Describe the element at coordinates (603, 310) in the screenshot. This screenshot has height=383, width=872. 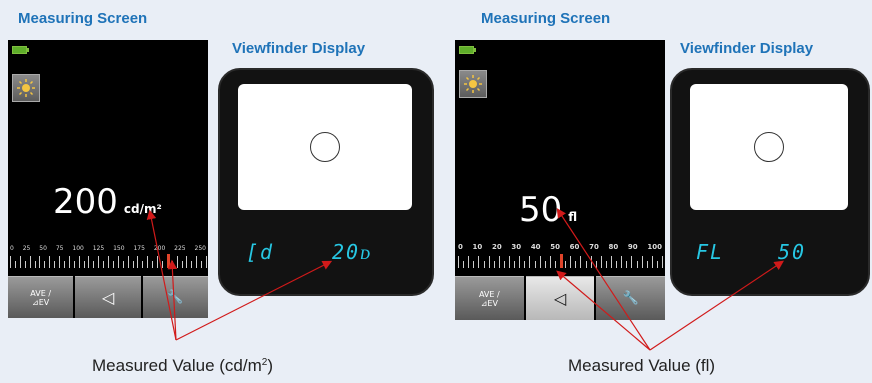
I see `arrow-right-scale` at that location.